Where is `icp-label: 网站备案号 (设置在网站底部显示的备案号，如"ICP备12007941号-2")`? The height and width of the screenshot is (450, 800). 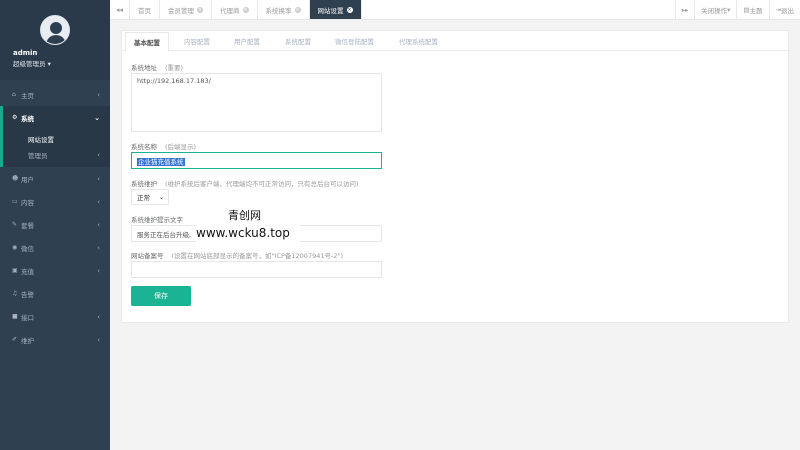 icp-label: 网站备案号 (设置在网站底部显示的备案号，如"ICP备12007941号-2") is located at coordinates (237, 256).